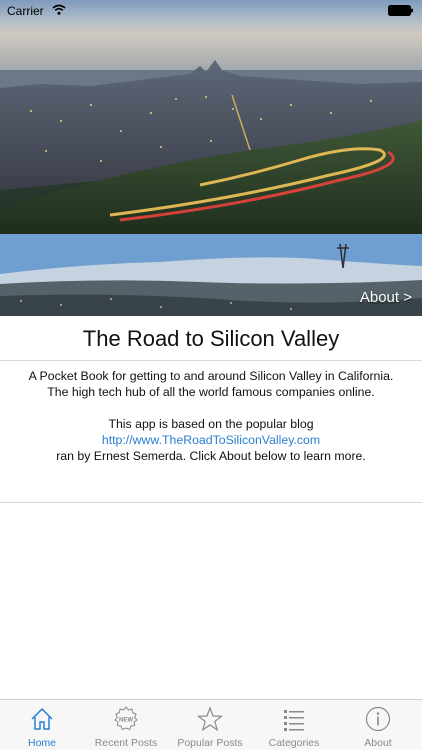 This screenshot has height=750, width=422. I want to click on fog-panorama-image, so click(211, 275).